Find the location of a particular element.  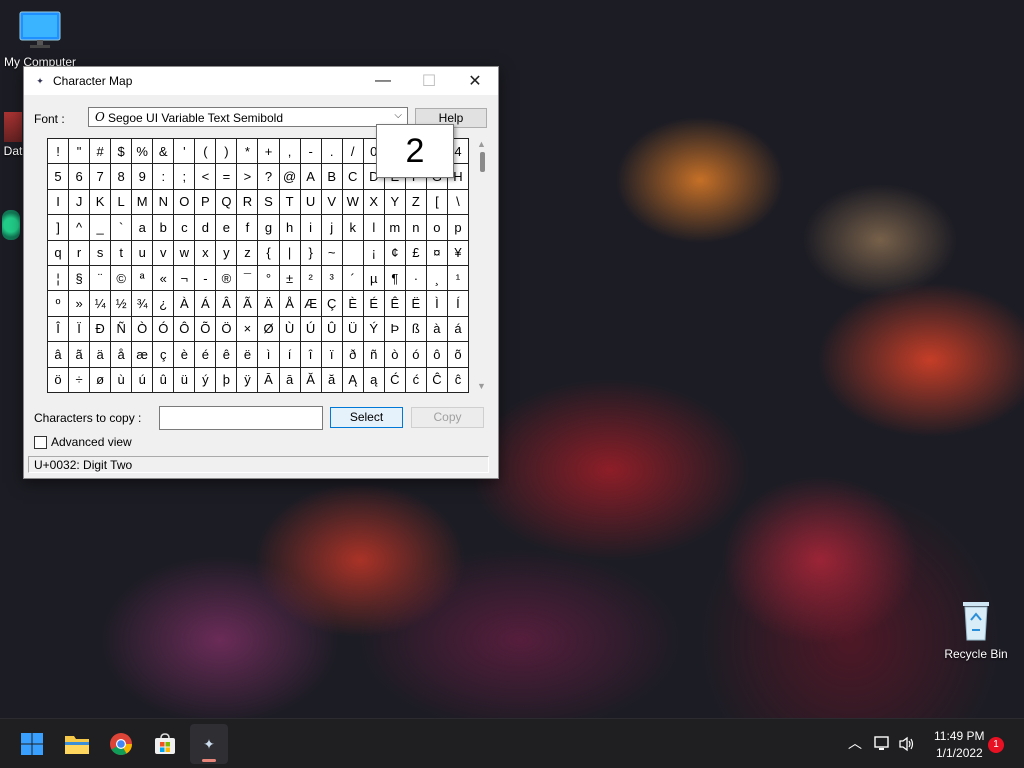

character-cell: é is located at coordinates (206, 355).